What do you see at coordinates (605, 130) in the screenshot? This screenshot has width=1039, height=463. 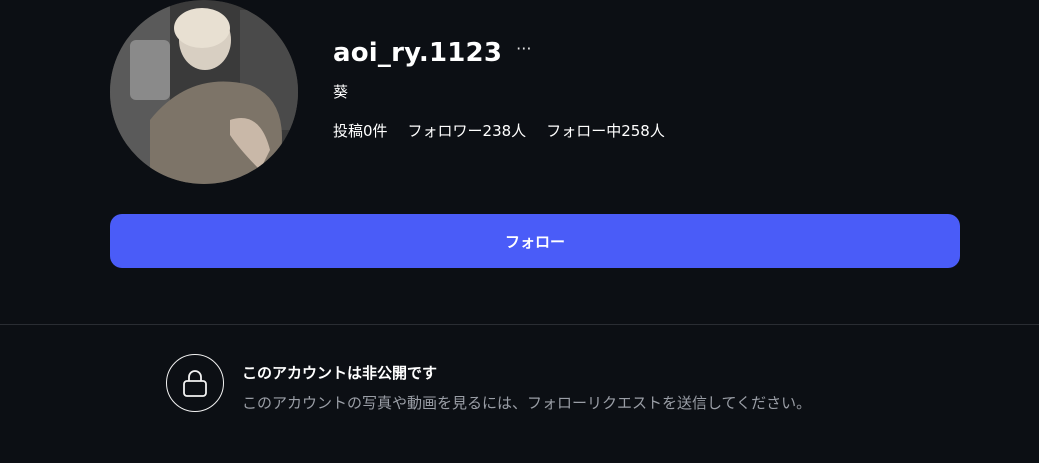 I see `following-count: フォロー中258人` at bounding box center [605, 130].